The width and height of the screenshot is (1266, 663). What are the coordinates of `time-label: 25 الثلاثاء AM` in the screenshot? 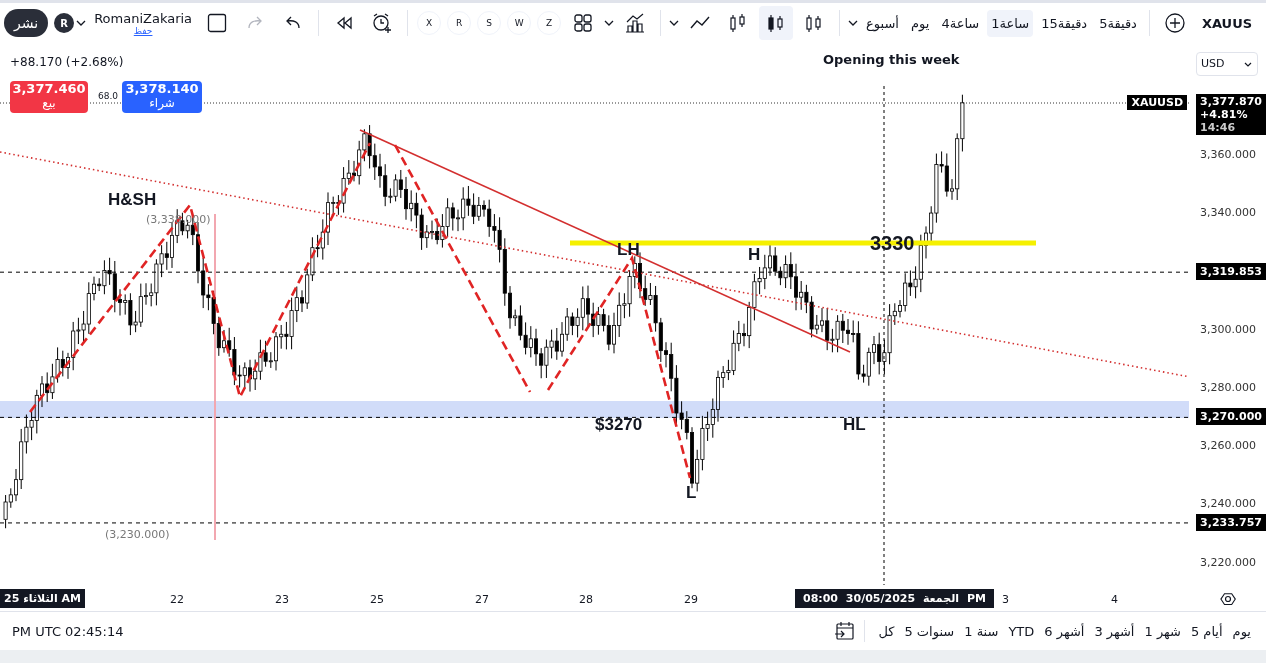 It's located at (43, 598).